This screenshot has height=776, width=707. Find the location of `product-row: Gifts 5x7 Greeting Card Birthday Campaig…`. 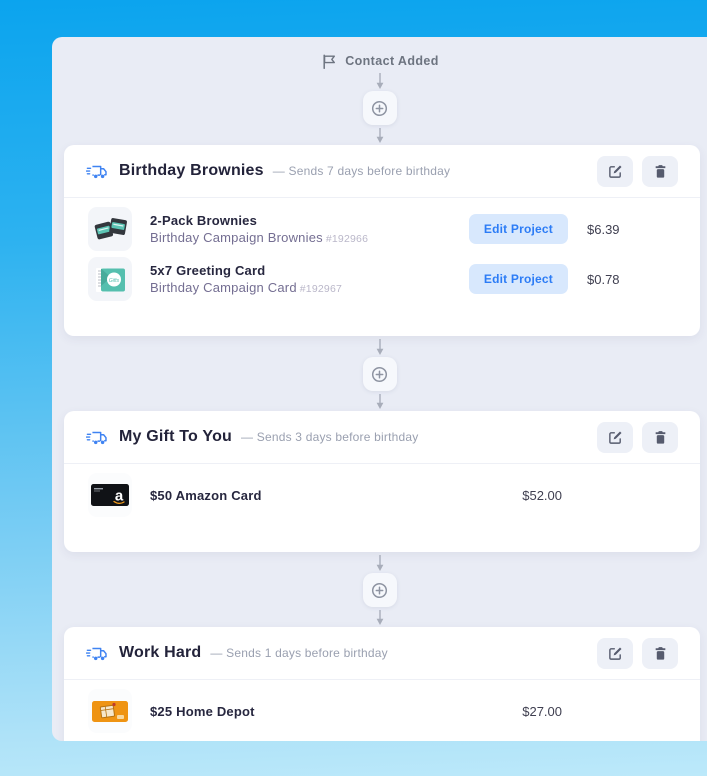

product-row: Gifts 5x7 Greeting Card Birthday Campaig… is located at coordinates (382, 279).